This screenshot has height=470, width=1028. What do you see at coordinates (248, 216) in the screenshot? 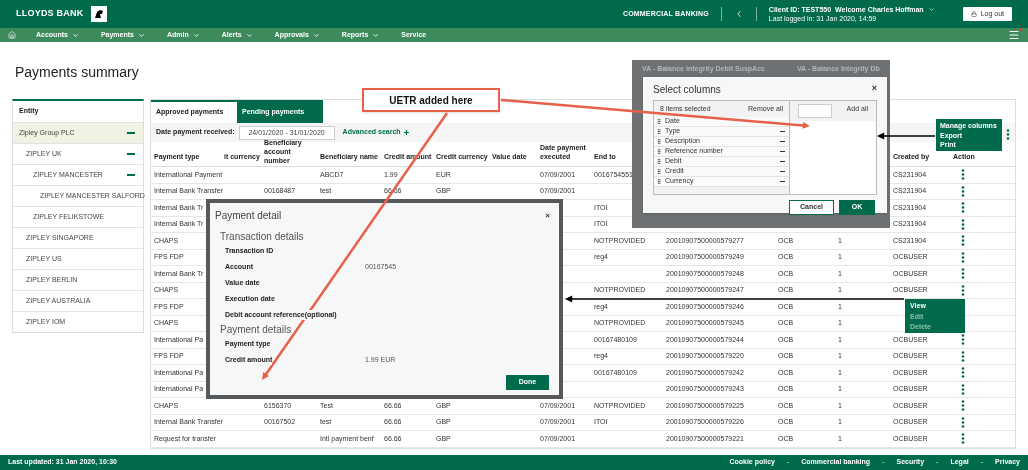
I see `dialog-title: Payment detail` at bounding box center [248, 216].